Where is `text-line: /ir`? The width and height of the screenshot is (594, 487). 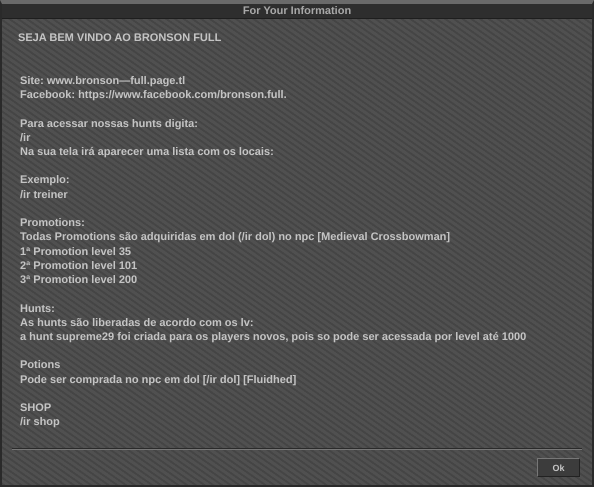 text-line: /ir is located at coordinates (26, 138).